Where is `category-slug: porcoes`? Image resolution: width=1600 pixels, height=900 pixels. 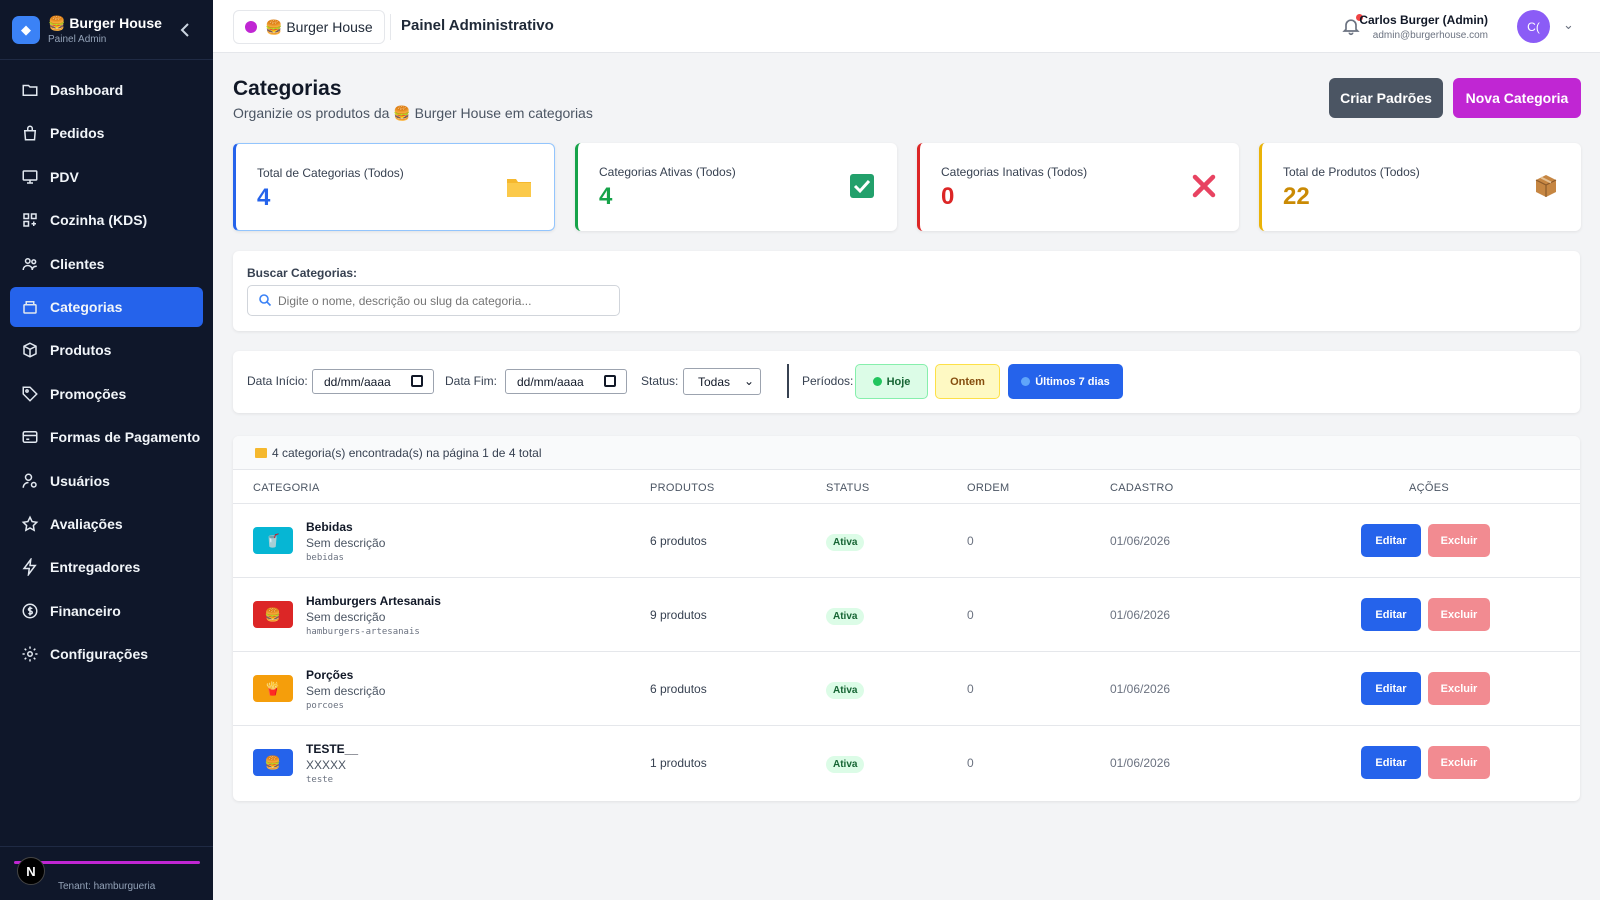
category-slug: porcoes is located at coordinates (325, 706).